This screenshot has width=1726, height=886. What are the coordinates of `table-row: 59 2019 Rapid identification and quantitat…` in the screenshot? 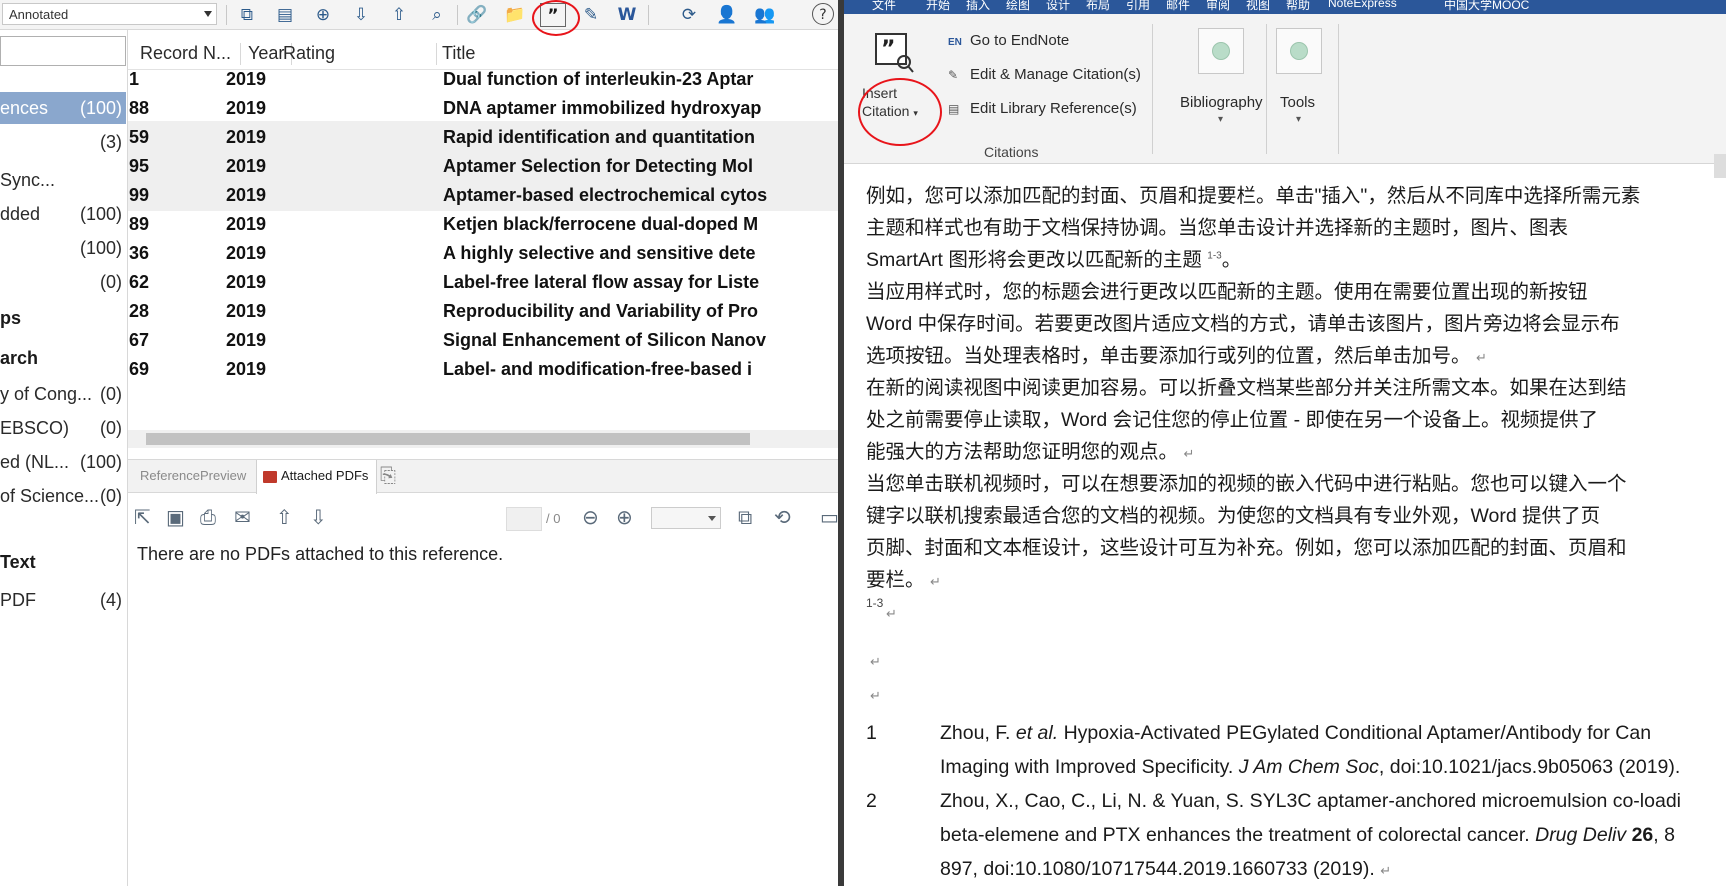 It's located at (483, 137).